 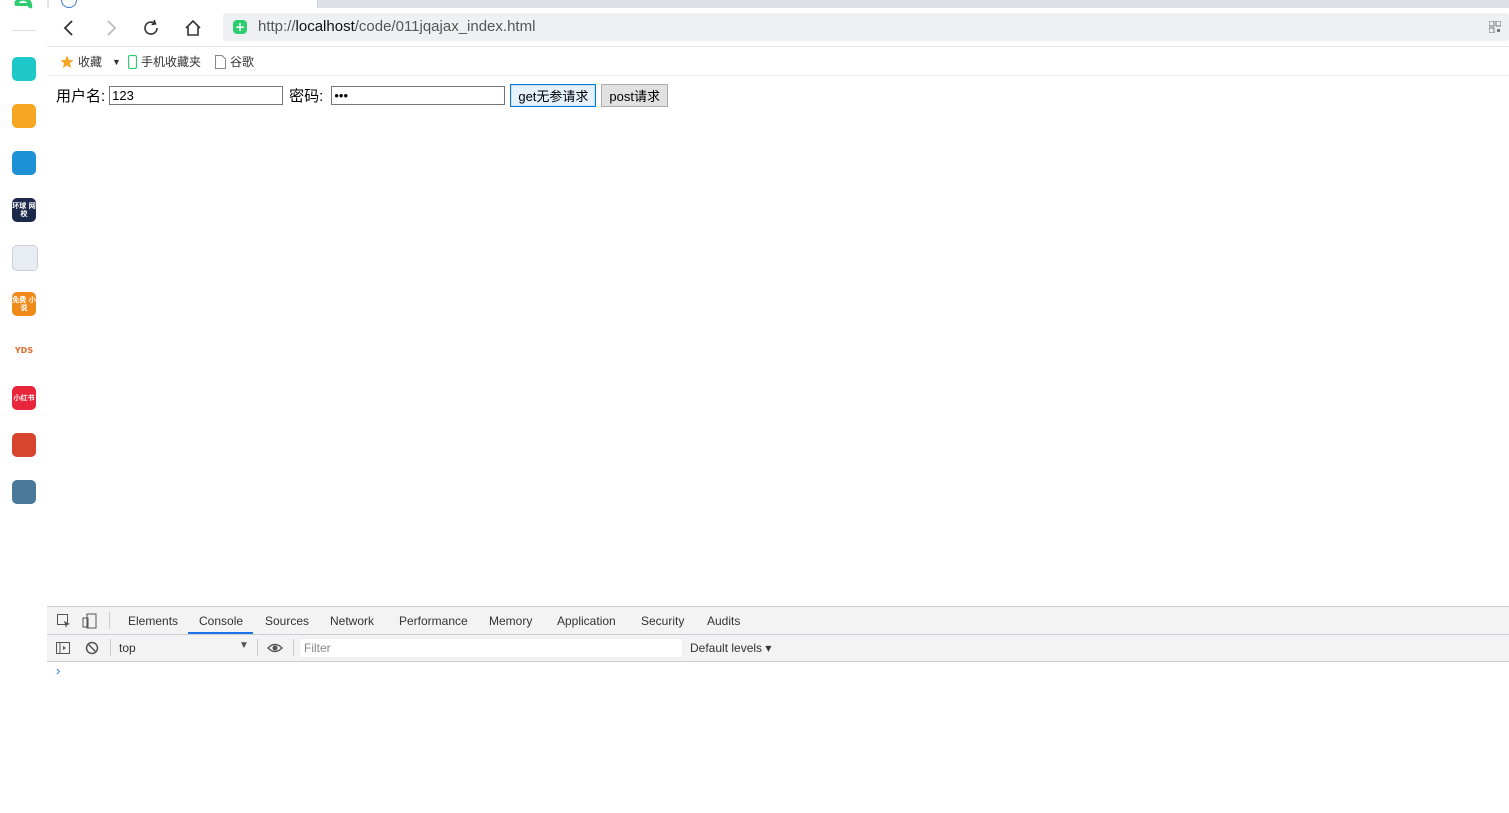 I want to click on bookmark-favorites: 收藏 ▼, so click(x=90, y=61).